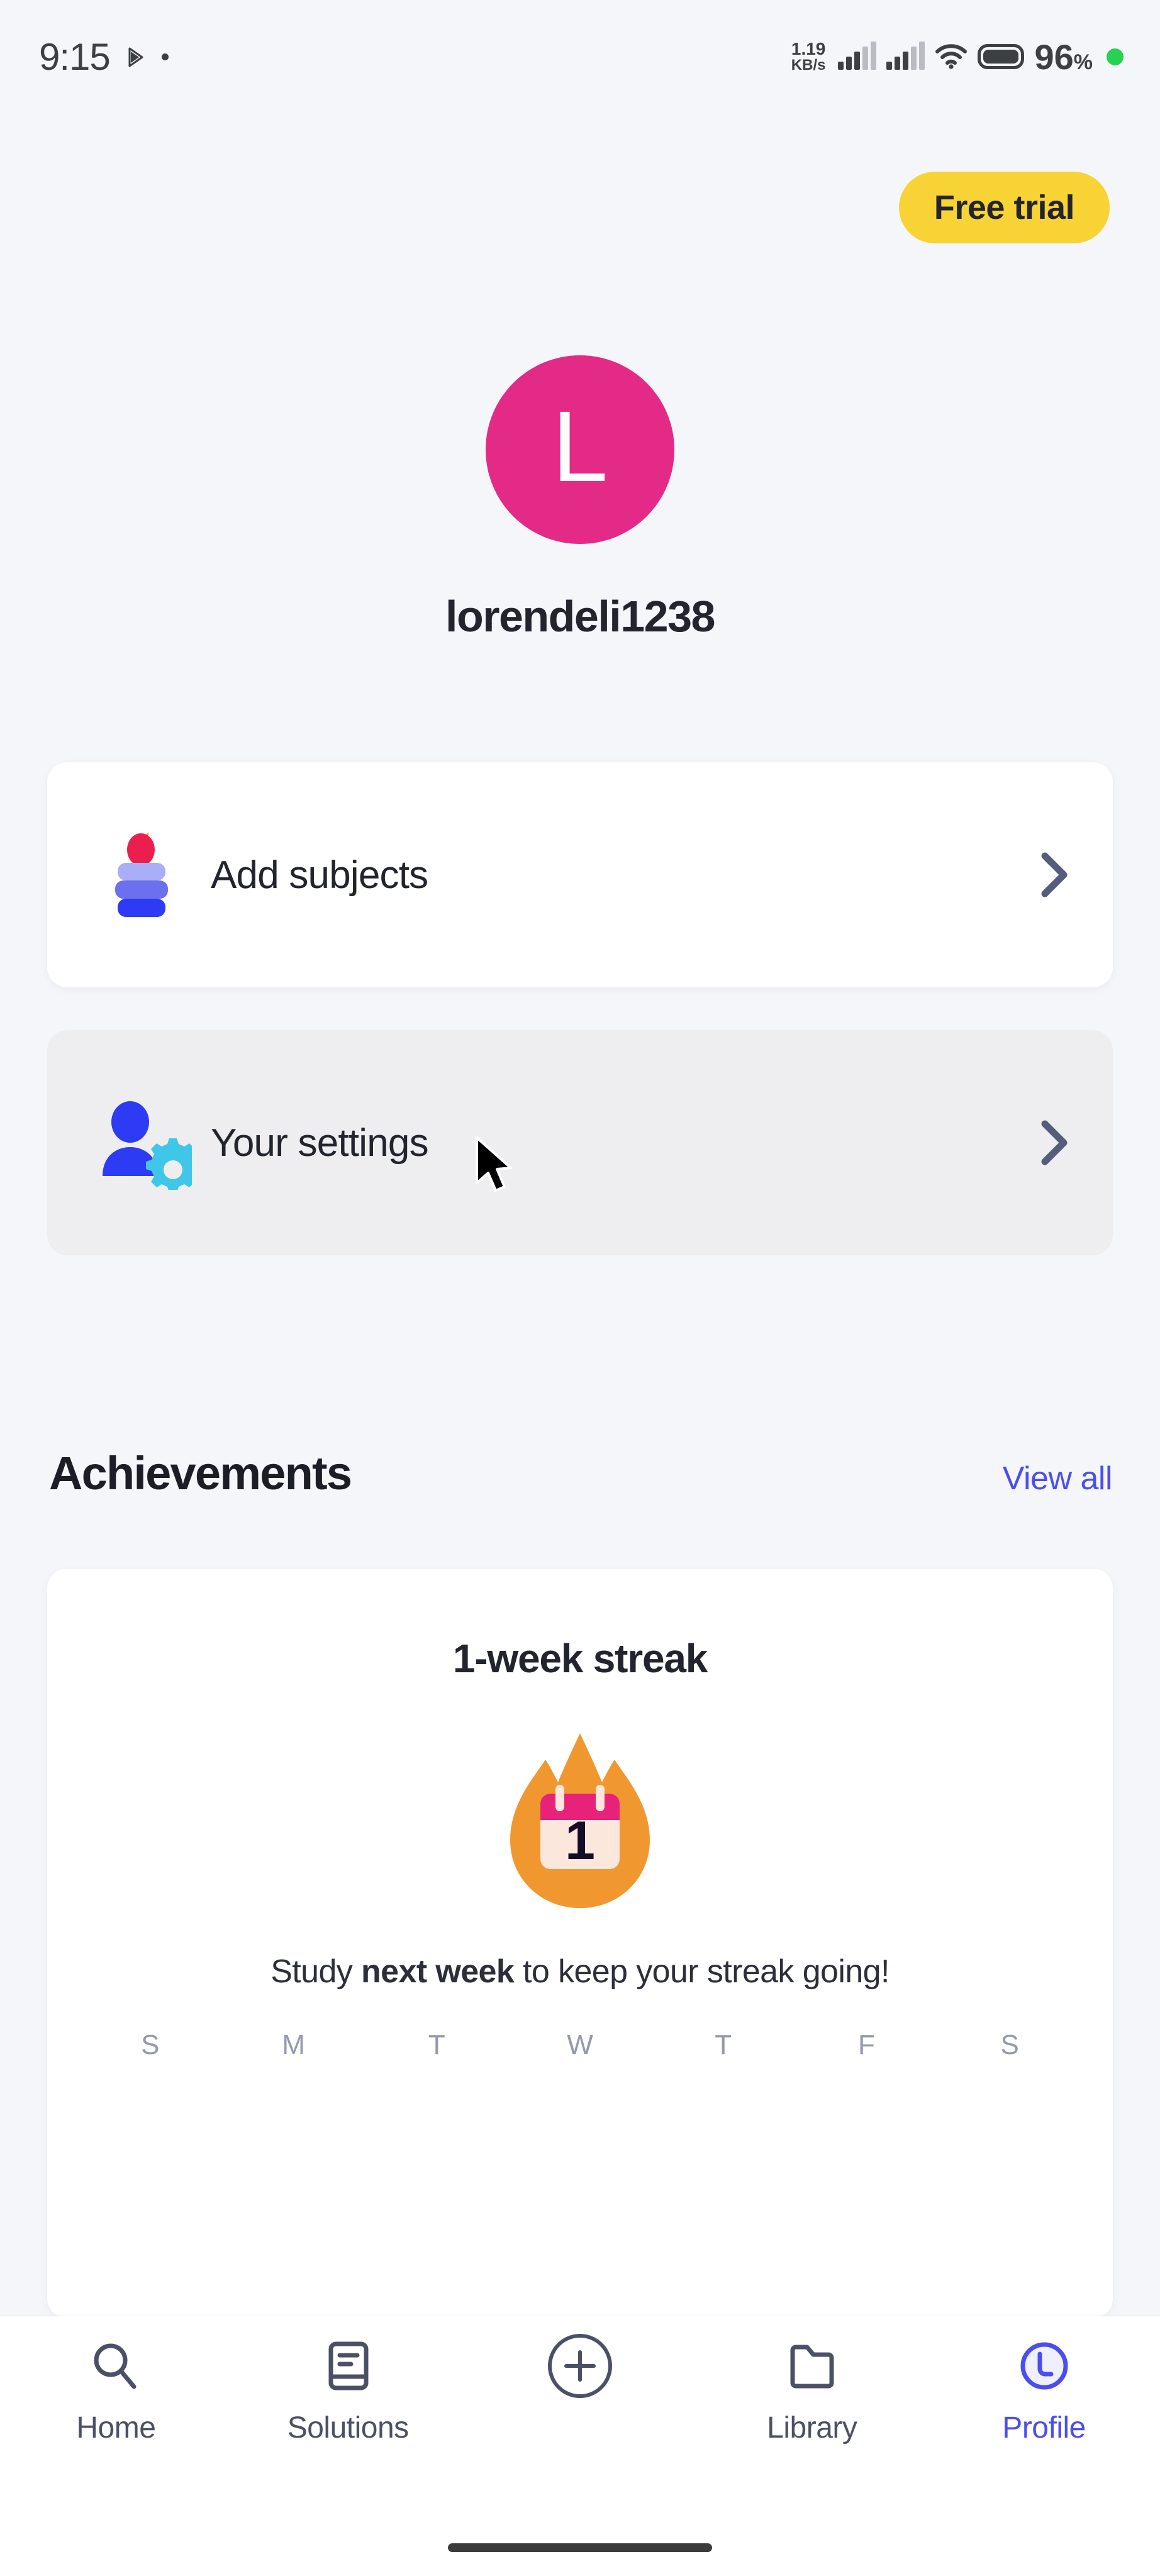 This screenshot has width=1160, height=2576. What do you see at coordinates (348, 2366) in the screenshot?
I see `book-icon` at bounding box center [348, 2366].